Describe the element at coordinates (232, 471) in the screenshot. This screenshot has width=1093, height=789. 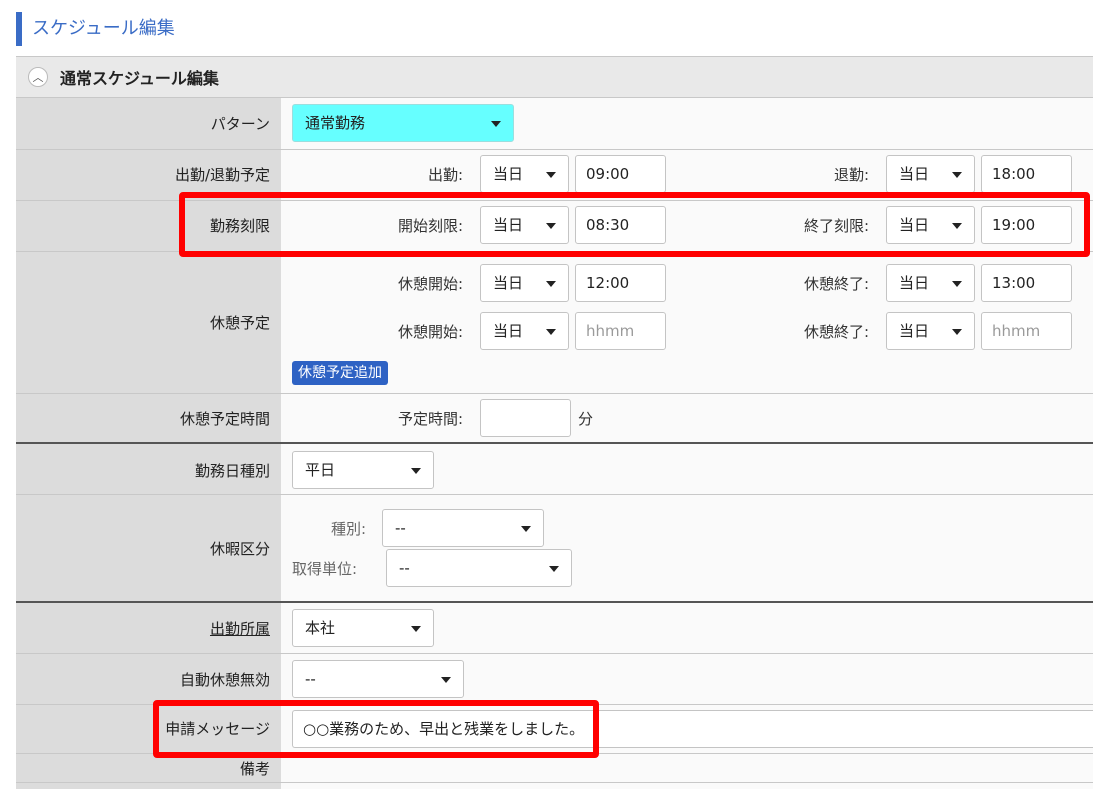
I see `day-type-label: 勤務日種別` at that location.